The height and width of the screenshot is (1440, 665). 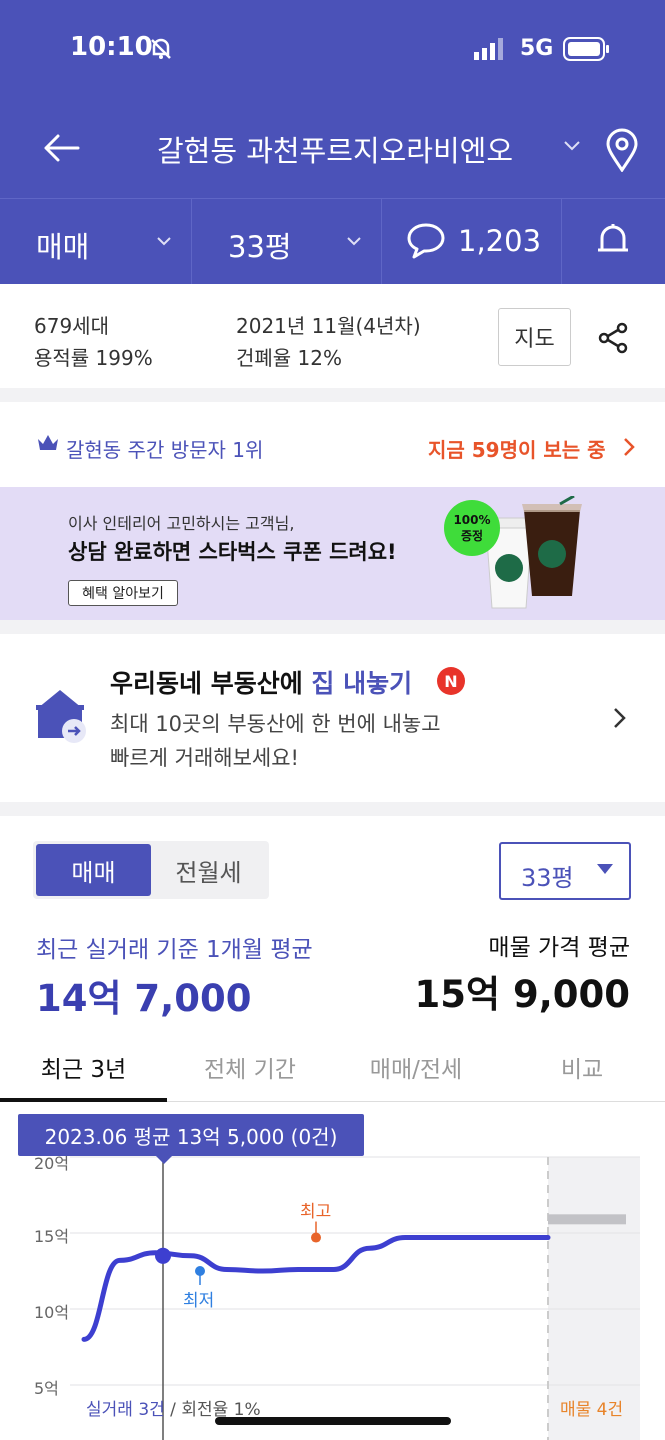 What do you see at coordinates (316, 1237) in the screenshot?
I see `high-point` at bounding box center [316, 1237].